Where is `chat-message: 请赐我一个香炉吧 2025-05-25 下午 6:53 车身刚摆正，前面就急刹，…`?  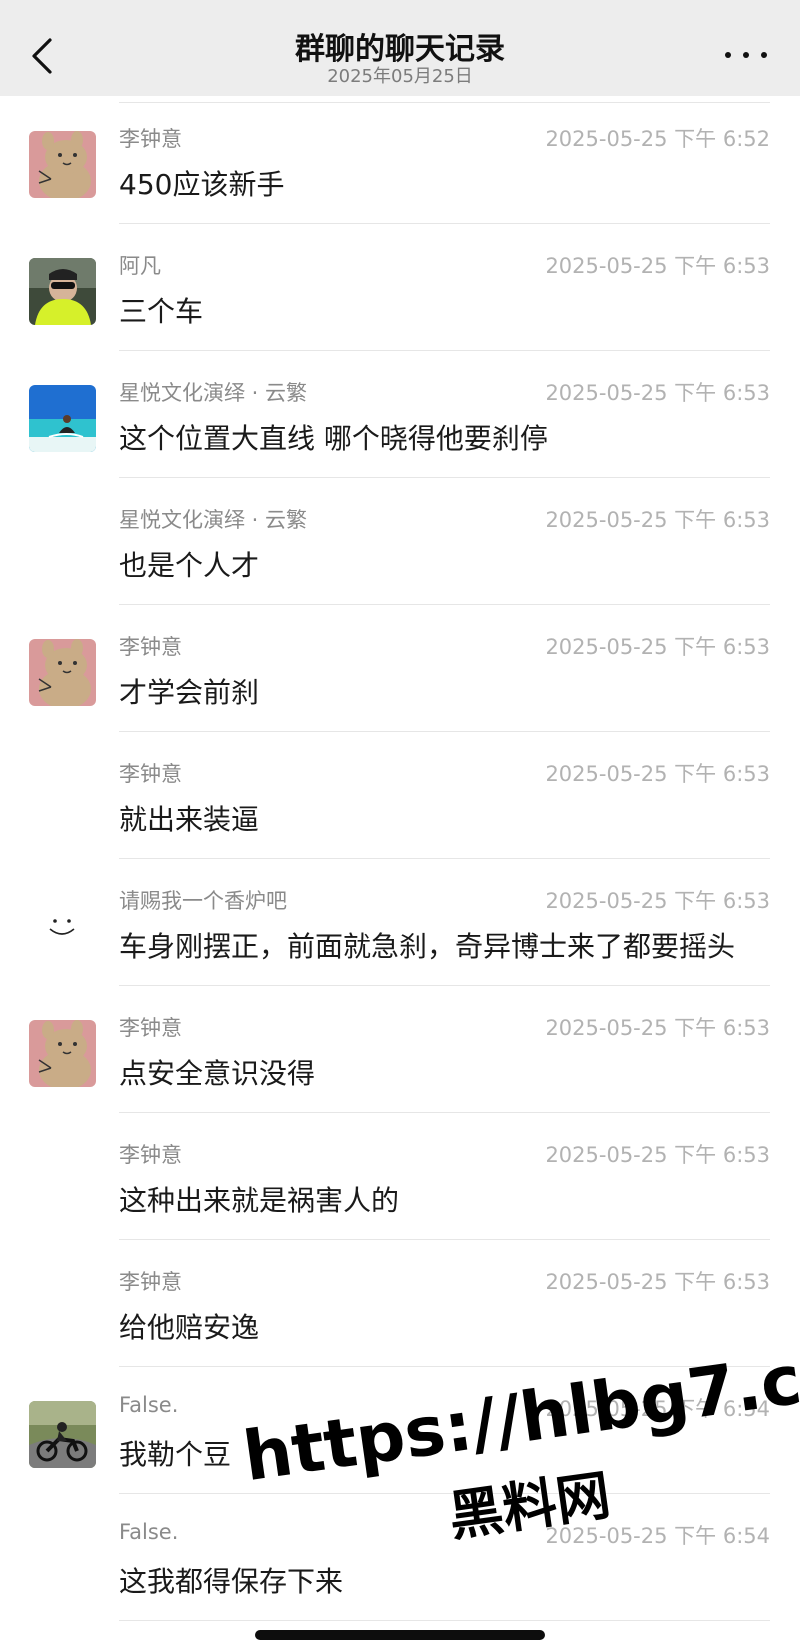 chat-message: 请赐我一个香炉吧 2025-05-25 下午 6:53 车身刚摆正，前面就急刹，… is located at coordinates (400, 921).